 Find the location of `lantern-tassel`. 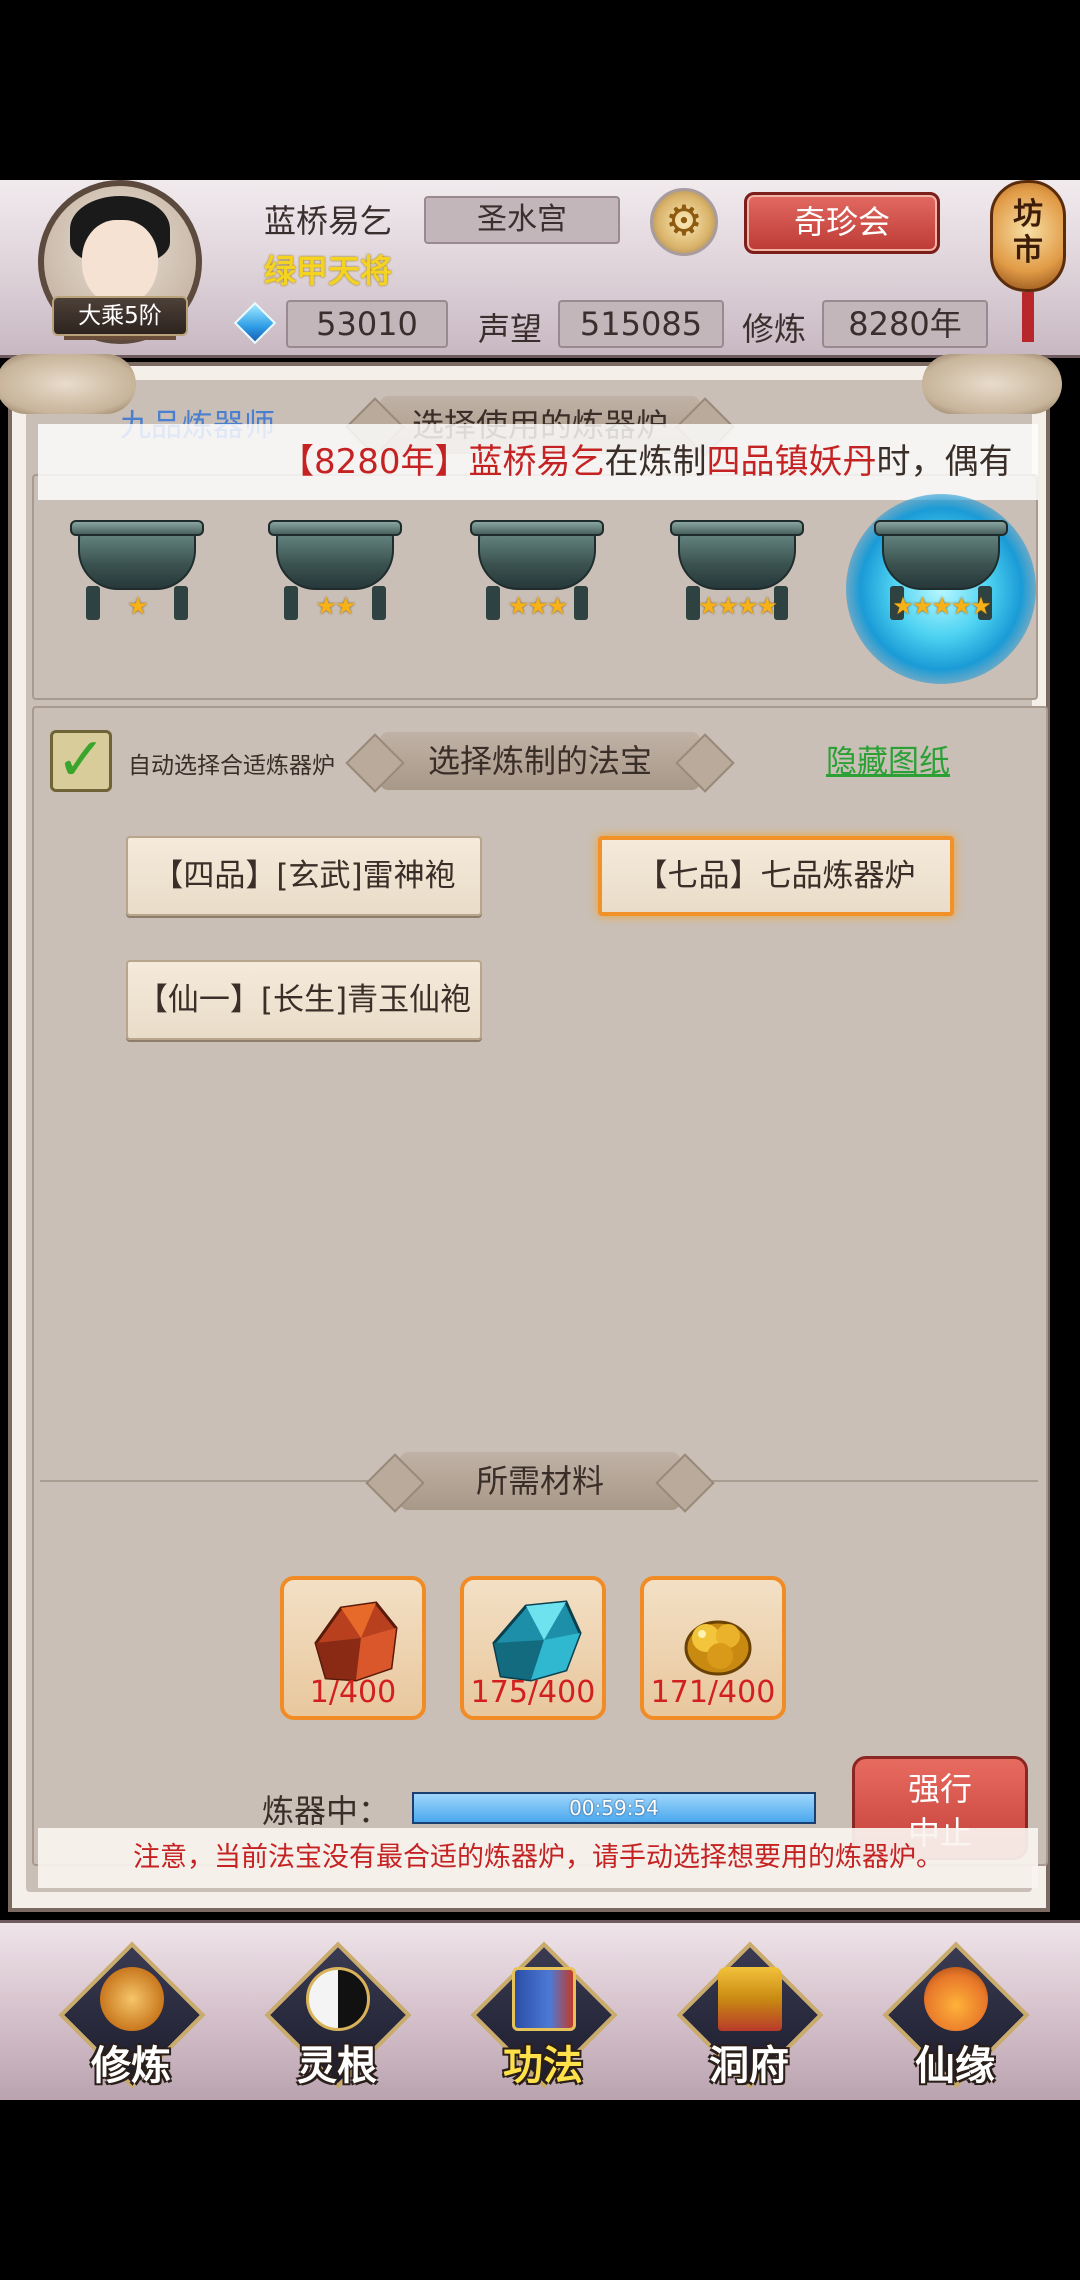

lantern-tassel is located at coordinates (1028, 317).